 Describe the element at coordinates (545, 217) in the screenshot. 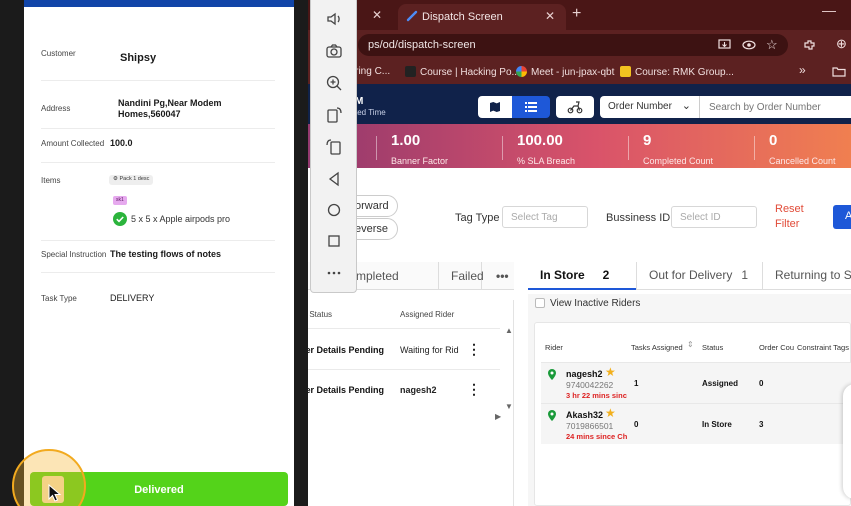

I see `tag-select: Select Tag` at that location.